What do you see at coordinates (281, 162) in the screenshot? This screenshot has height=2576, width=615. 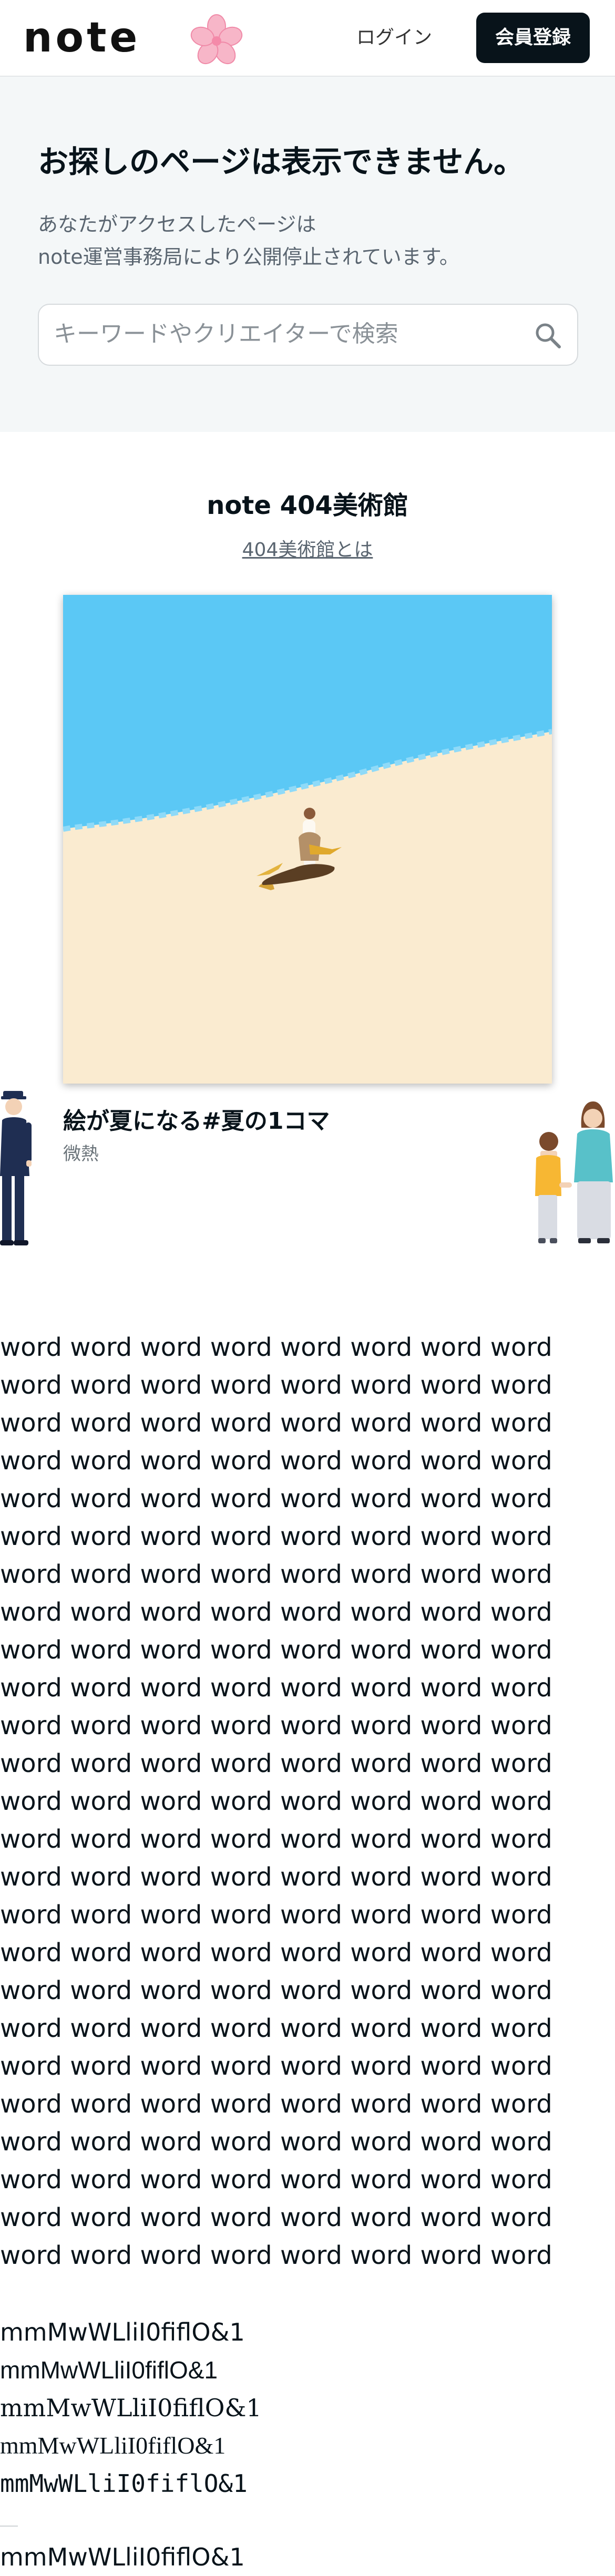 I see `error-title: お探しのページは表示できません。` at bounding box center [281, 162].